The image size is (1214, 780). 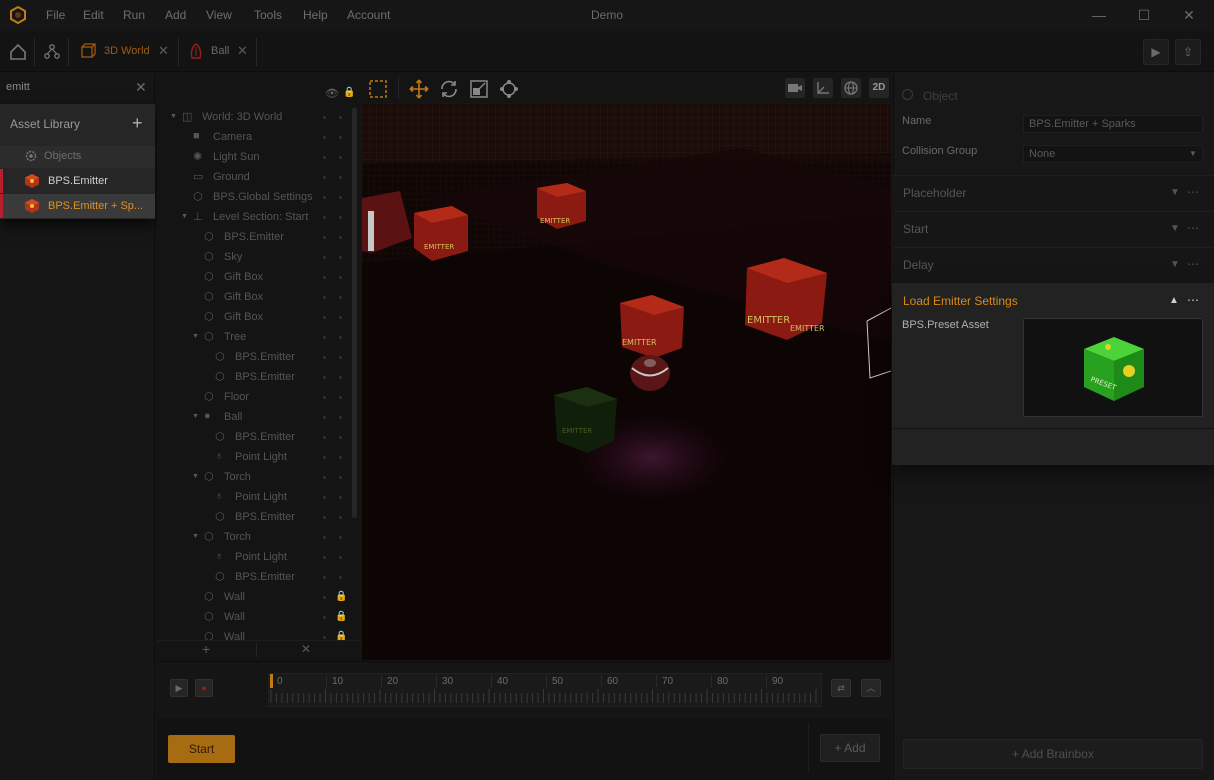 What do you see at coordinates (175, 15) in the screenshot?
I see `menu-add: Add` at bounding box center [175, 15].